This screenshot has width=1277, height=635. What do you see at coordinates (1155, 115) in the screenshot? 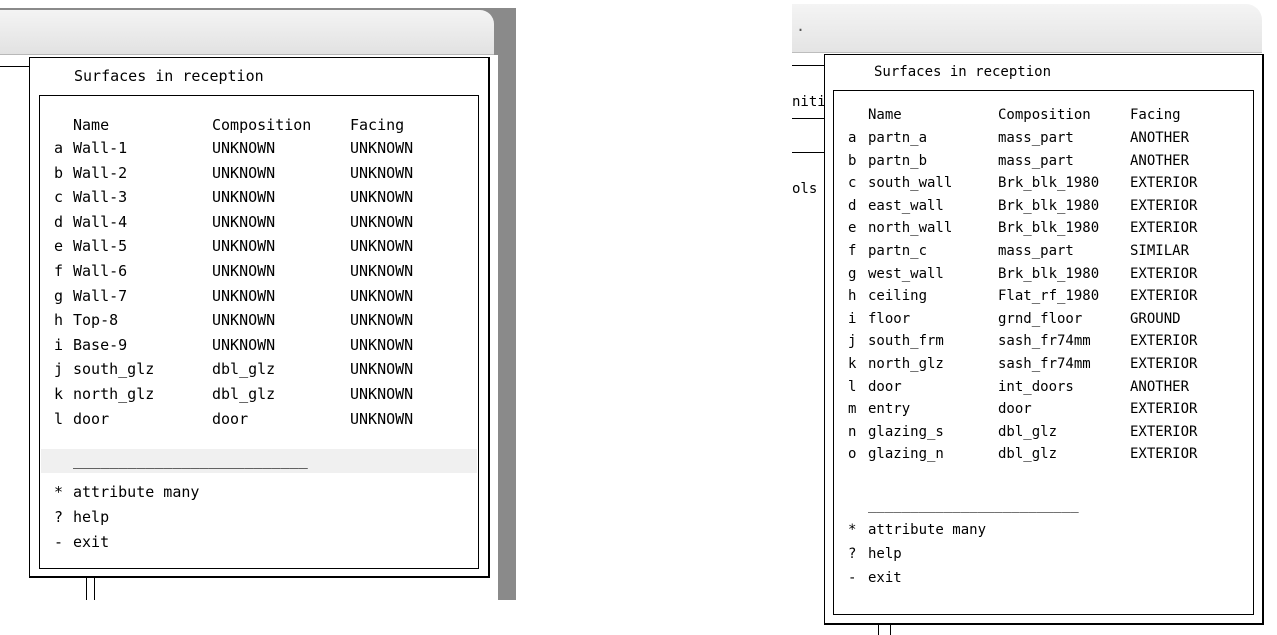
I see `right-header-facing: Facing` at bounding box center [1155, 115].